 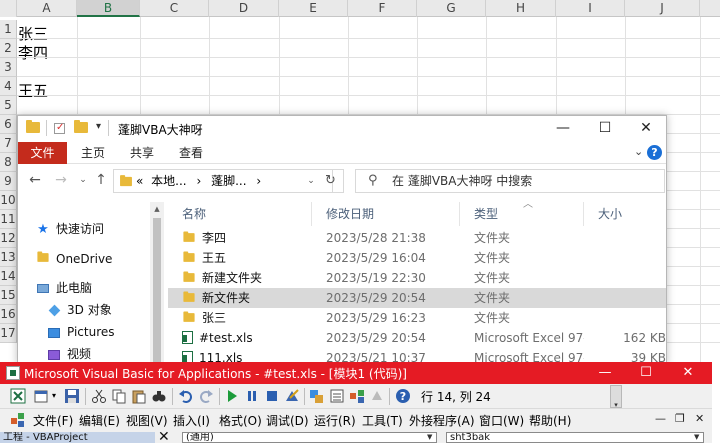 I want to click on customize-quick-access-icon: ▾, so click(x=98, y=126).